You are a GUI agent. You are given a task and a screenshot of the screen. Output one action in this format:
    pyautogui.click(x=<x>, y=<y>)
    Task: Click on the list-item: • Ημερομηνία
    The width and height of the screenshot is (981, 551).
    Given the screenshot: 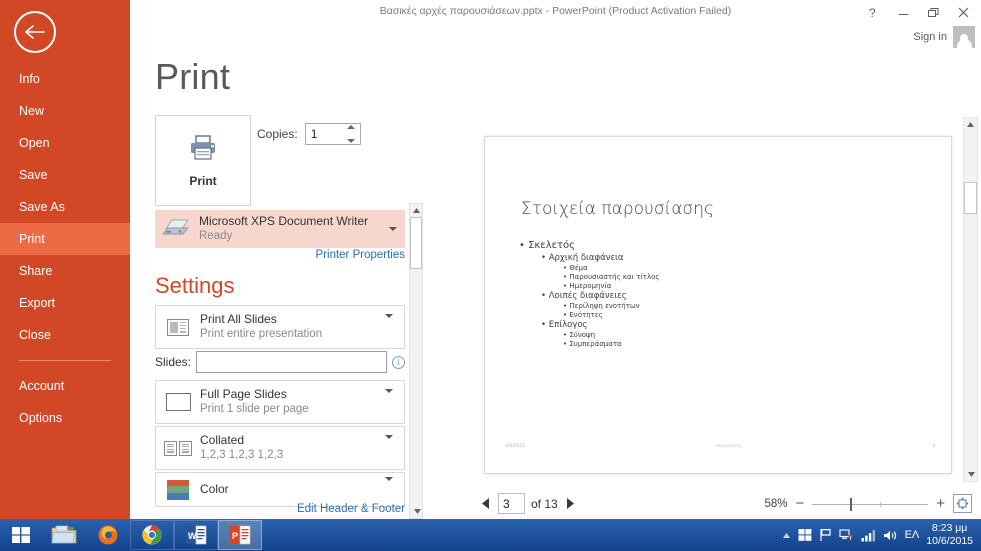 What is the action you would take?
    pyautogui.click(x=587, y=286)
    